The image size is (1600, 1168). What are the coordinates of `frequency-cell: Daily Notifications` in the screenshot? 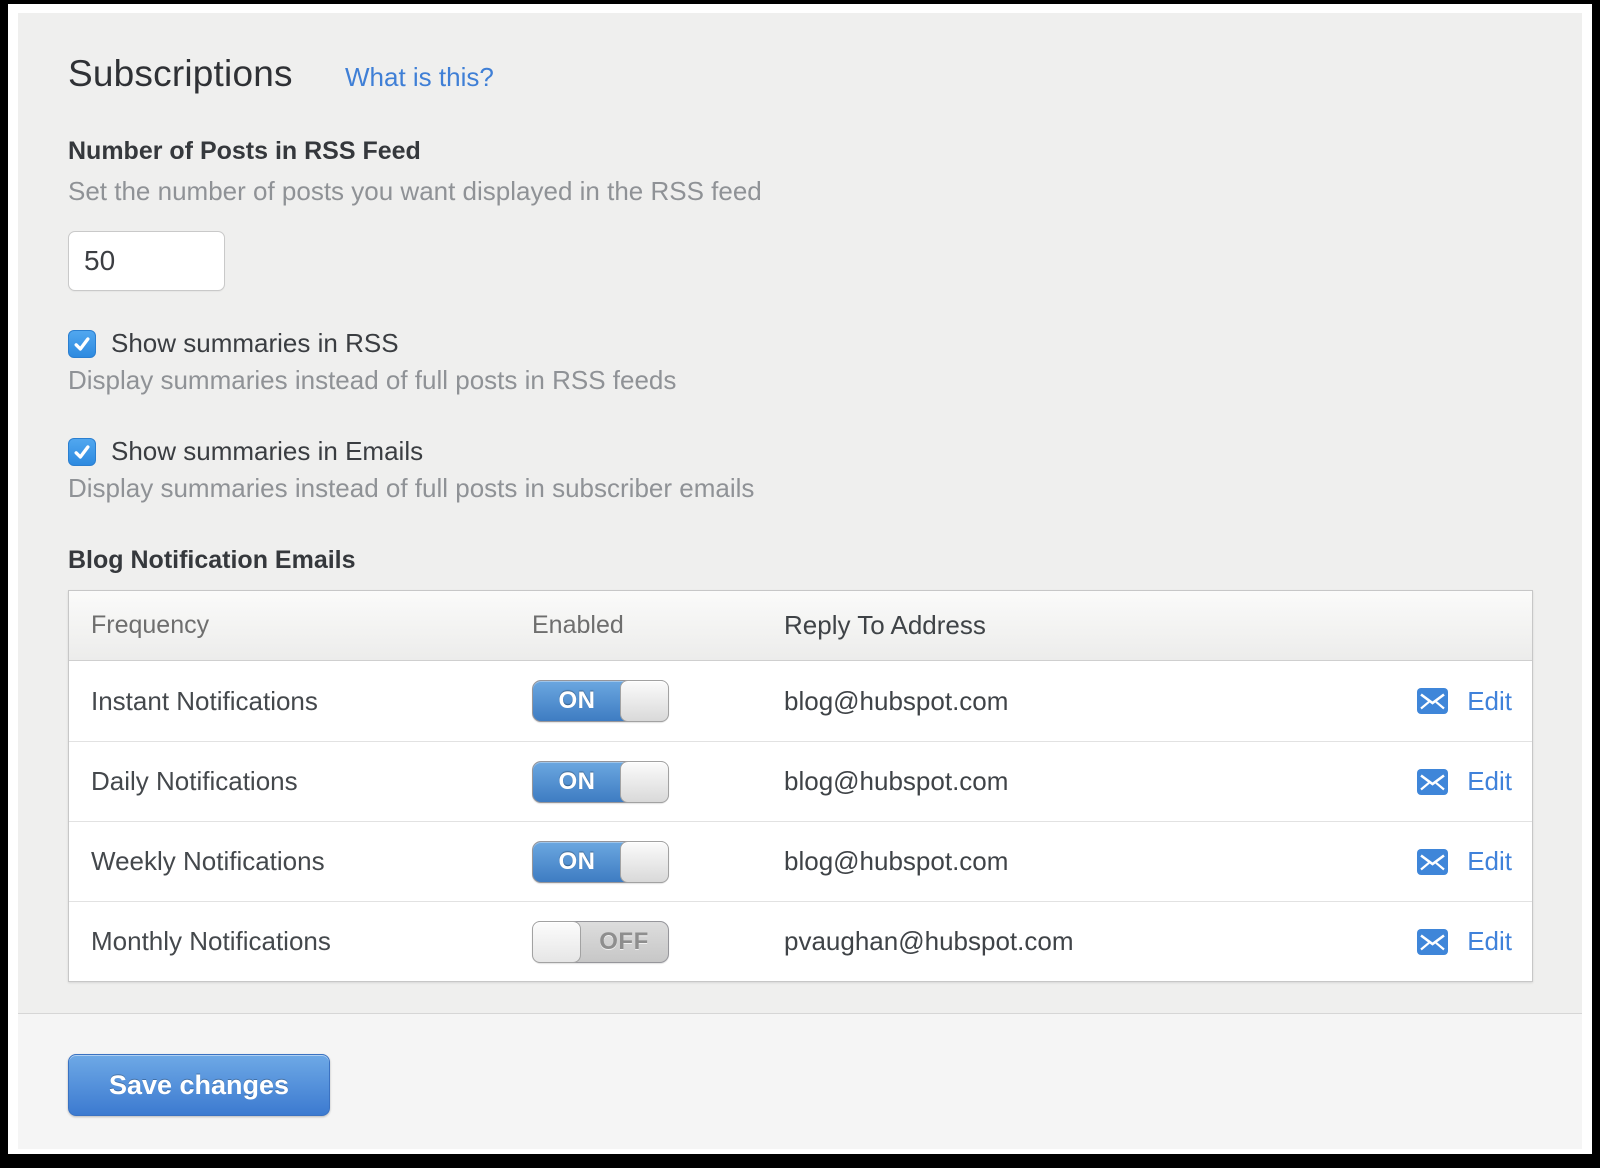 It's located at (194, 781).